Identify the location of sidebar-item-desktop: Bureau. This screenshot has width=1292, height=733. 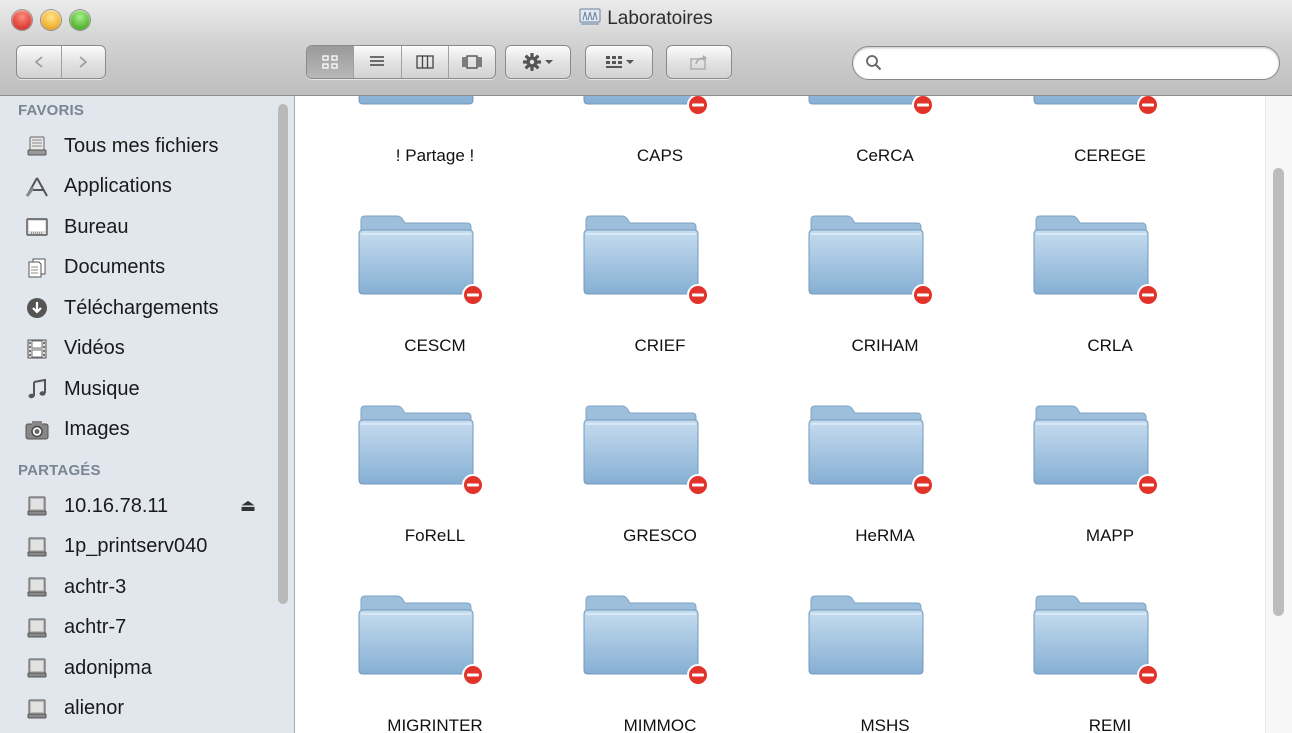
(147, 227).